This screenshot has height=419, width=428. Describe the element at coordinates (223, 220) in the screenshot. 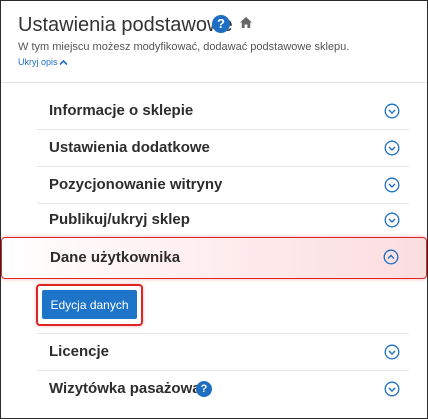

I see `section-publikuj-ukryj-sklep: Publikuj/ukryj sklep` at that location.